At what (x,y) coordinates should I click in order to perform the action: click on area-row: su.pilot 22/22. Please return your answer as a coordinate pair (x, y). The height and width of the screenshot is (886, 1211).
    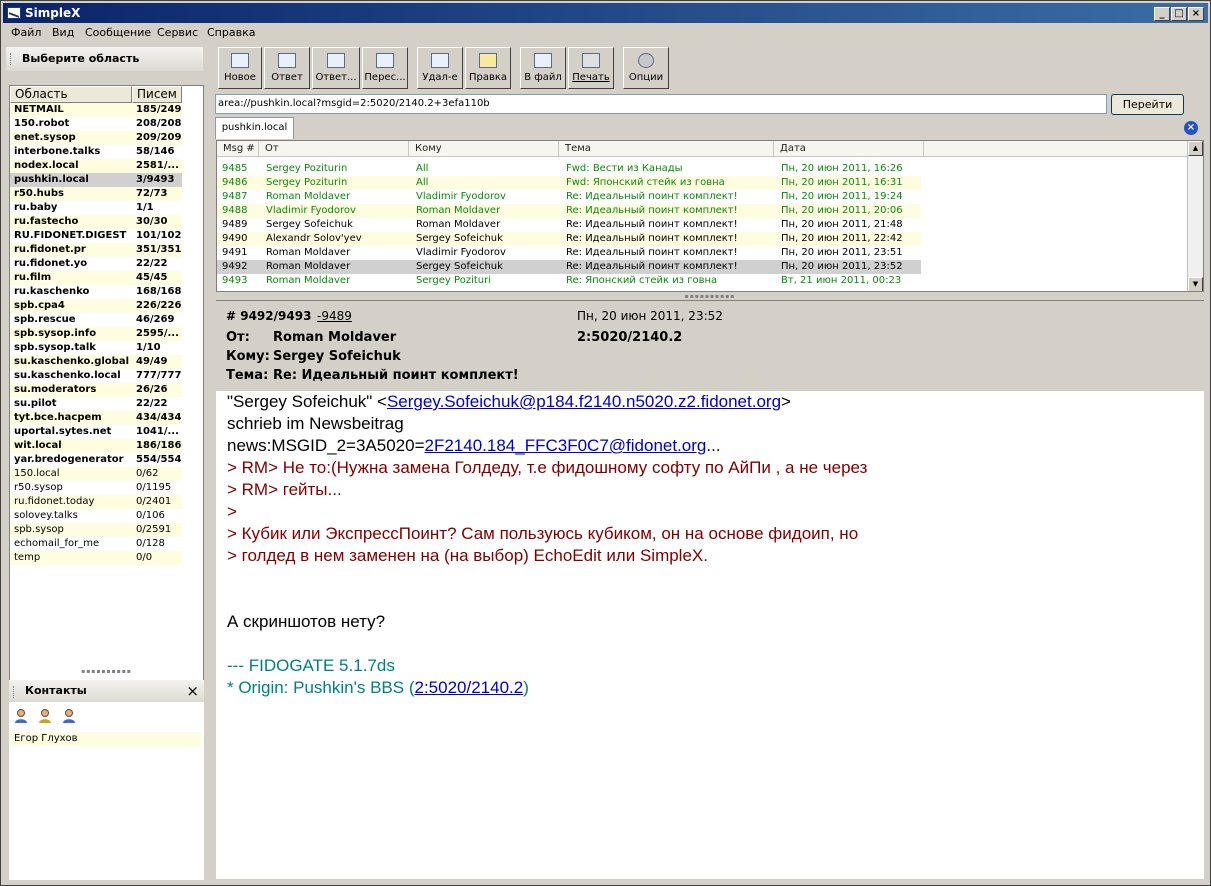
    Looking at the image, I should click on (96, 404).